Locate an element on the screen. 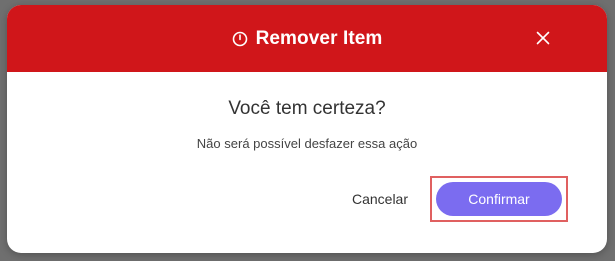  clock-icon is located at coordinates (240, 39).